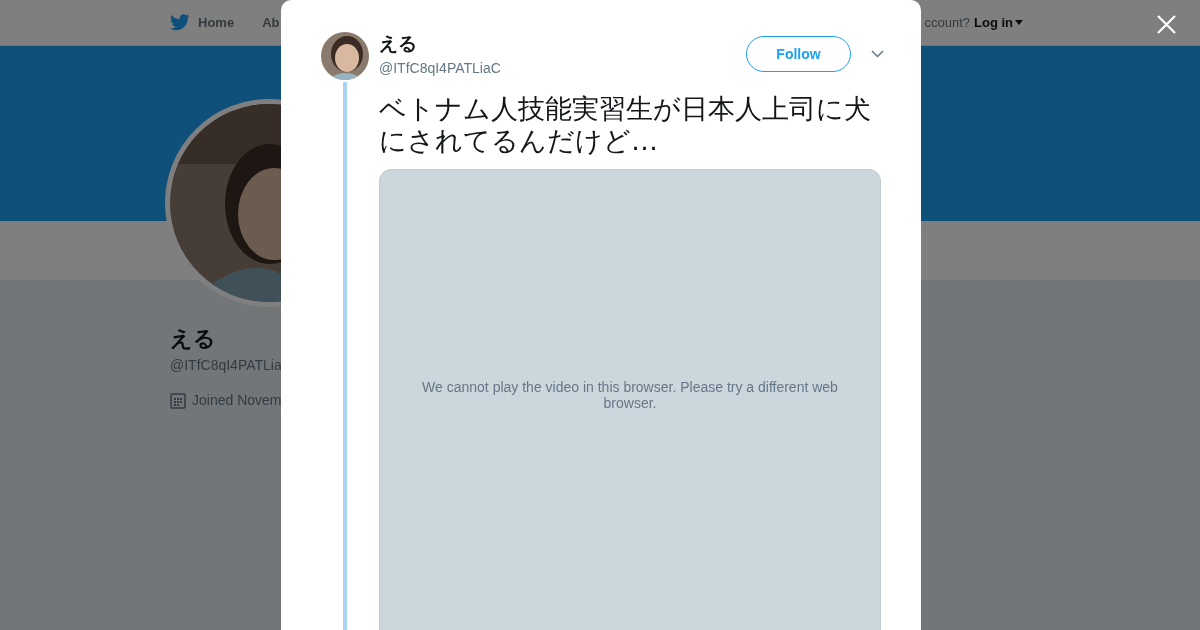 The width and height of the screenshot is (1200, 630). What do you see at coordinates (630, 394) in the screenshot?
I see `video-error-message: We cannot play the video in this browser. Please try a different web browser.` at bounding box center [630, 394].